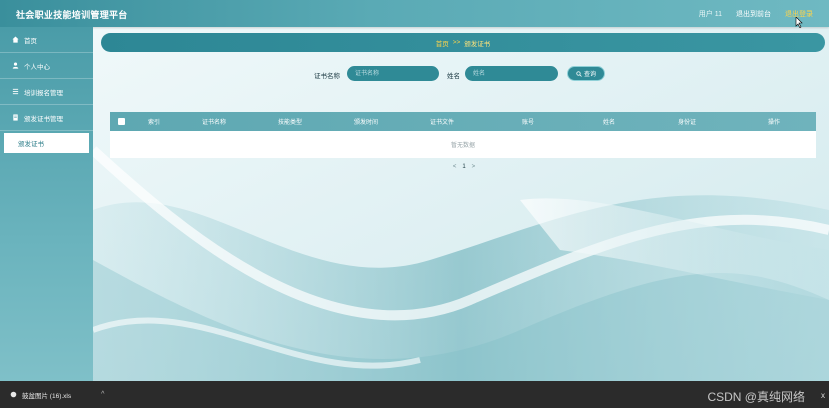 The width and height of the screenshot is (829, 408). I want to click on column-header: 操作, so click(773, 123).